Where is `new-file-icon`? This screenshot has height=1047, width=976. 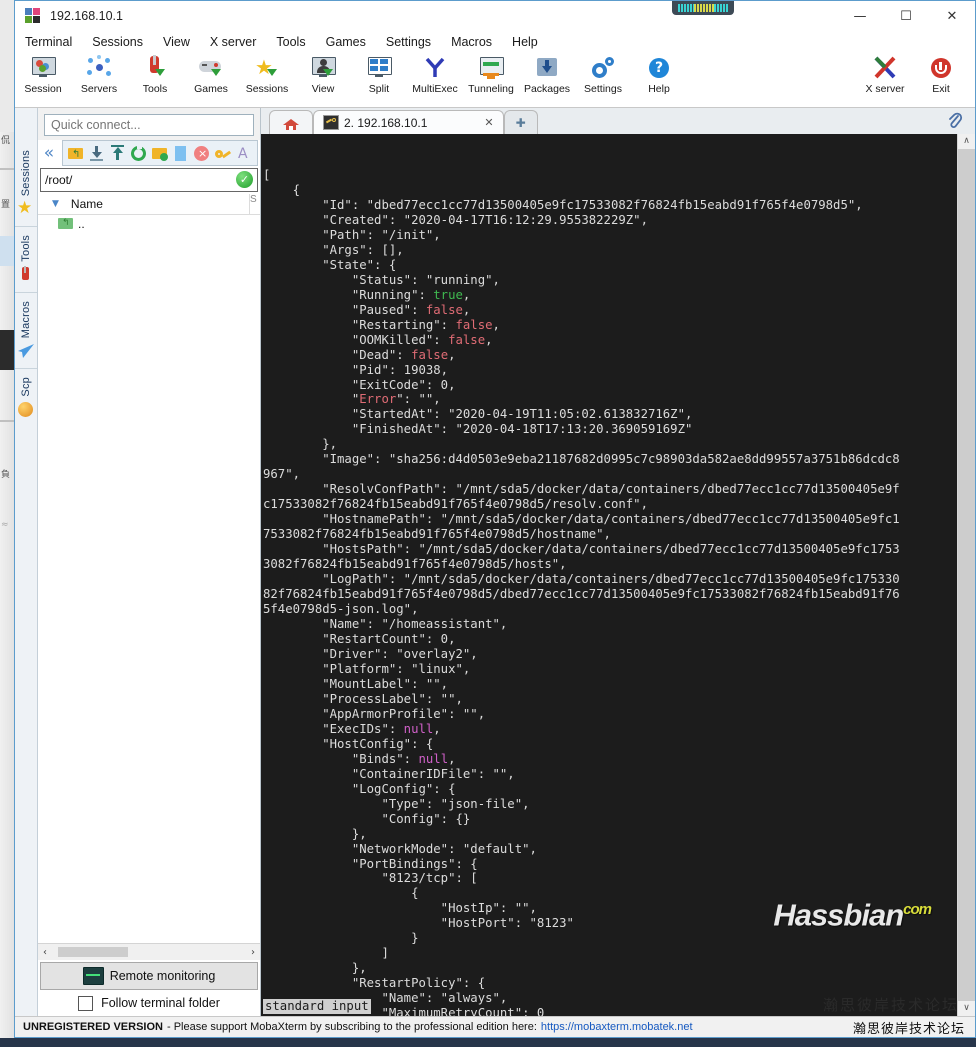 new-file-icon is located at coordinates (181, 153).